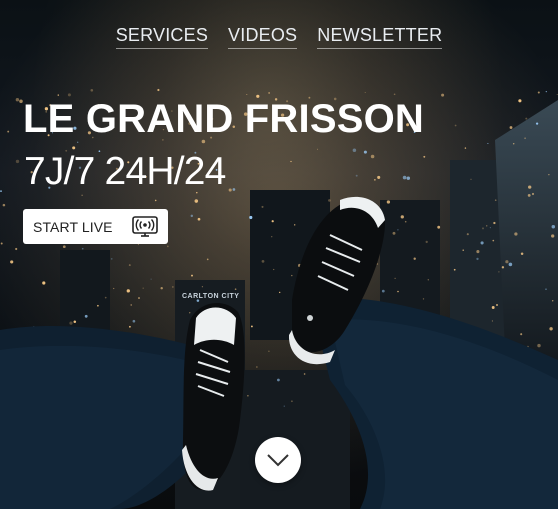 This screenshot has height=509, width=558. I want to click on chevron-down-icon, so click(278, 460).